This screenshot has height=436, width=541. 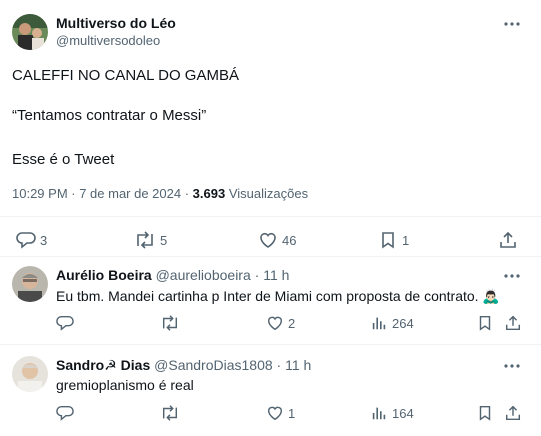 What do you see at coordinates (406, 240) in the screenshot?
I see `bookmark-count: 1` at bounding box center [406, 240].